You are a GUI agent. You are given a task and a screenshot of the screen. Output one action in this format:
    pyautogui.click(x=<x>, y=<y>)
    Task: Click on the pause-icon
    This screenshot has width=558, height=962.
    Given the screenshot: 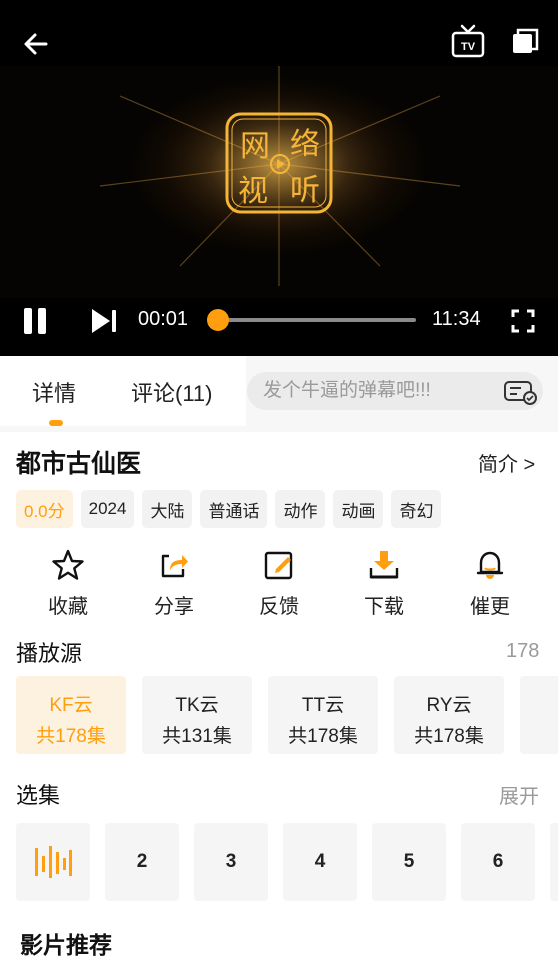 What is the action you would take?
    pyautogui.click(x=35, y=321)
    